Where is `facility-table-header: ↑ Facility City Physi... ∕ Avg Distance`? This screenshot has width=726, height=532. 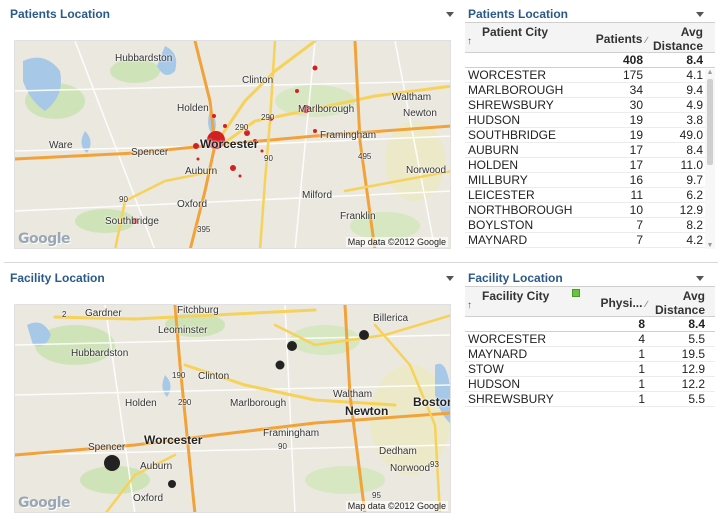
facility-table-header: ↑ Facility City Physi... ∕ Avg Distance is located at coordinates (590, 302).